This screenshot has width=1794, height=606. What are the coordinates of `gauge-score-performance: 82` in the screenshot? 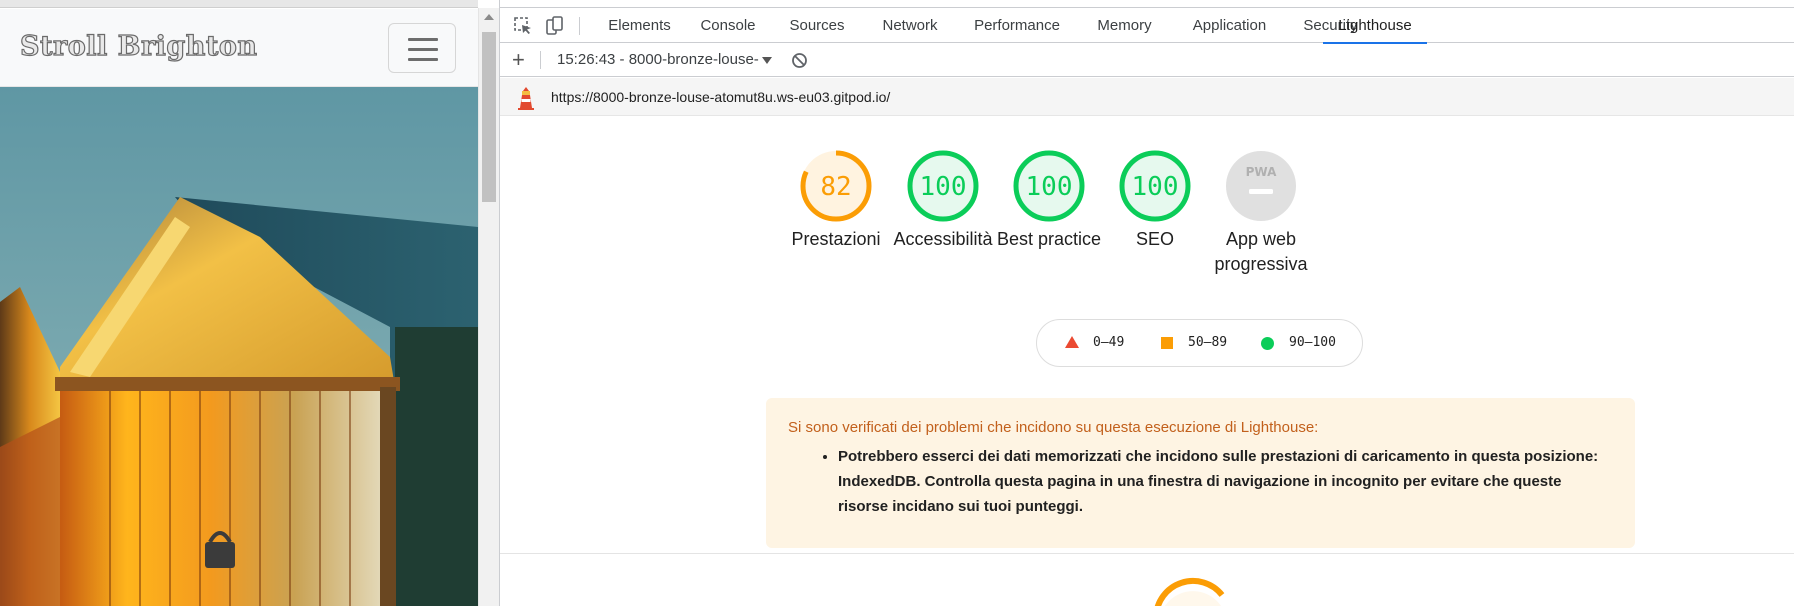 It's located at (835, 187).